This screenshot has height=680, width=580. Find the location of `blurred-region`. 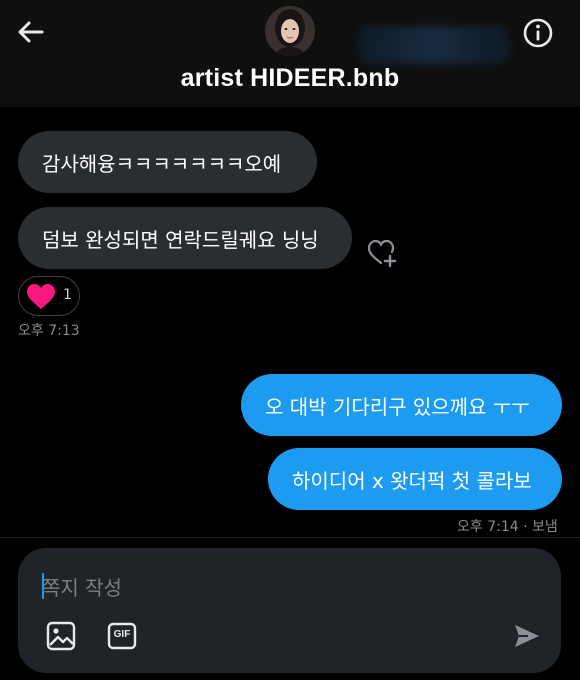

blurred-region is located at coordinates (434, 45).